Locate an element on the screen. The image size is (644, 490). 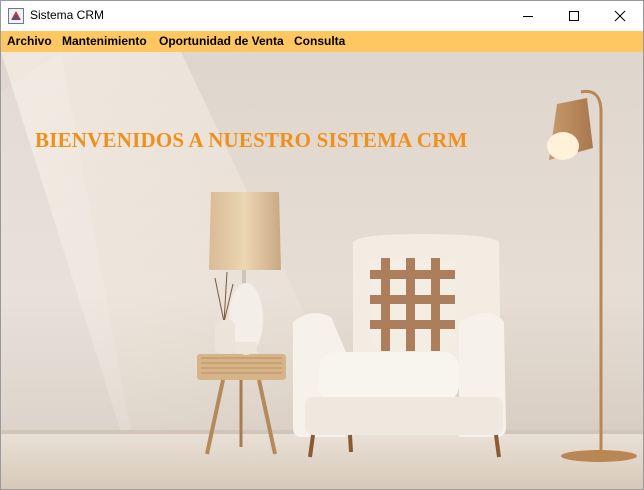
minimize-button is located at coordinates (528, 16).